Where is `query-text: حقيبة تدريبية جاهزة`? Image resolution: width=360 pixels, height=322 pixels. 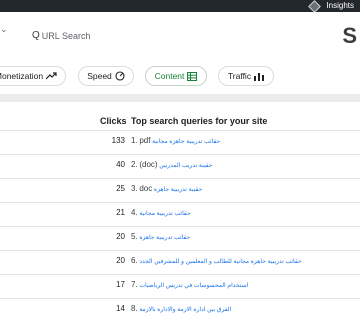
query-text: حقيبة تدريبية جاهزة is located at coordinates (178, 190).